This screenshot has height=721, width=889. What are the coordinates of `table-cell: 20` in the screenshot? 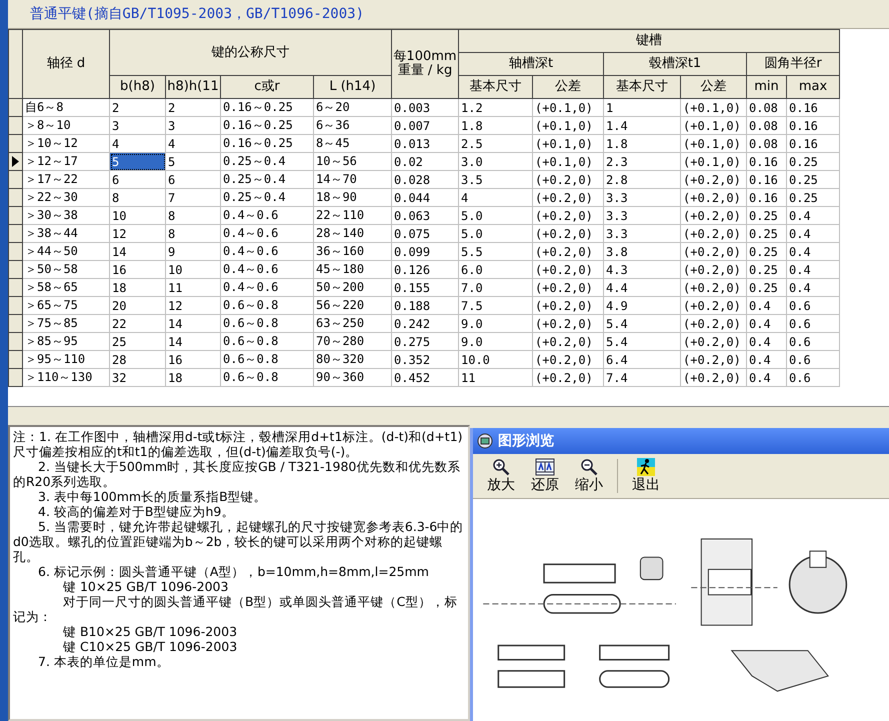 It's located at (138, 305).